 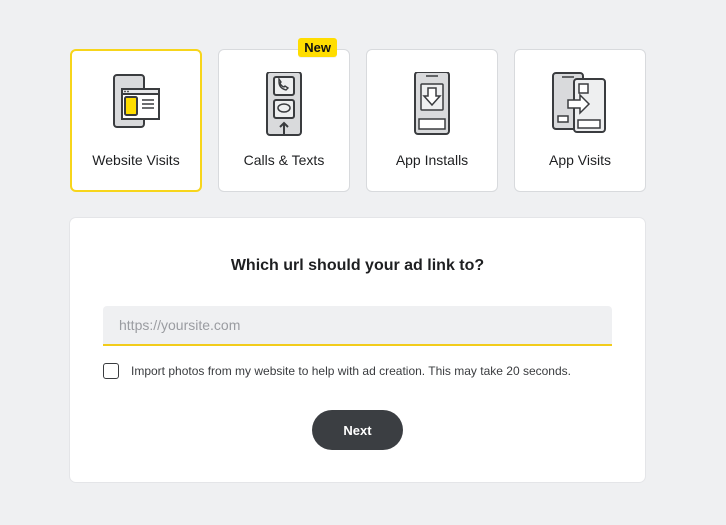 I want to click on objective-label: App Installs, so click(x=432, y=160).